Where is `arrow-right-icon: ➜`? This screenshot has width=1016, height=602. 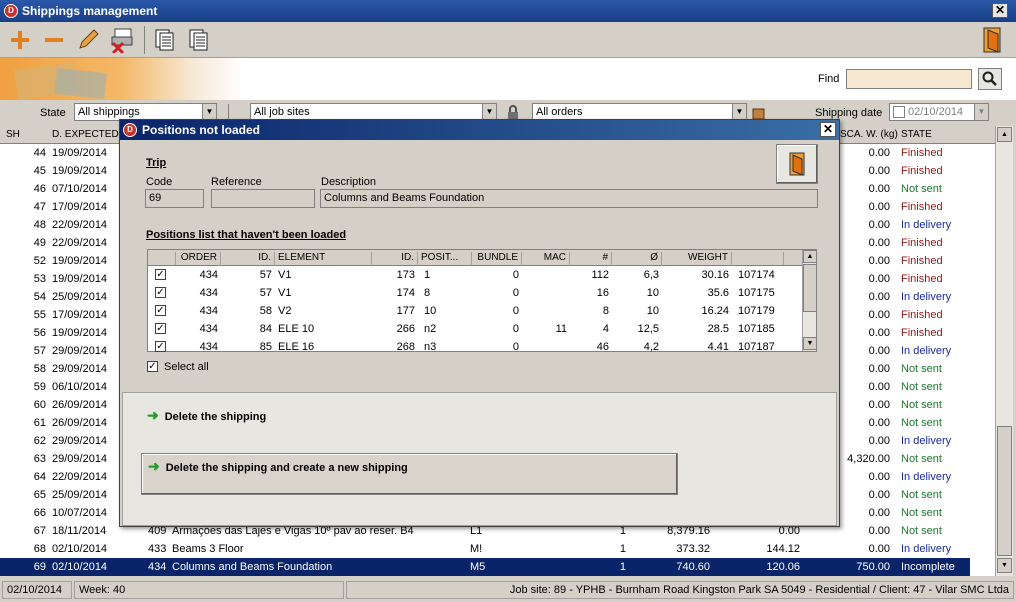
arrow-right-icon: ➜ is located at coordinates (153, 415).